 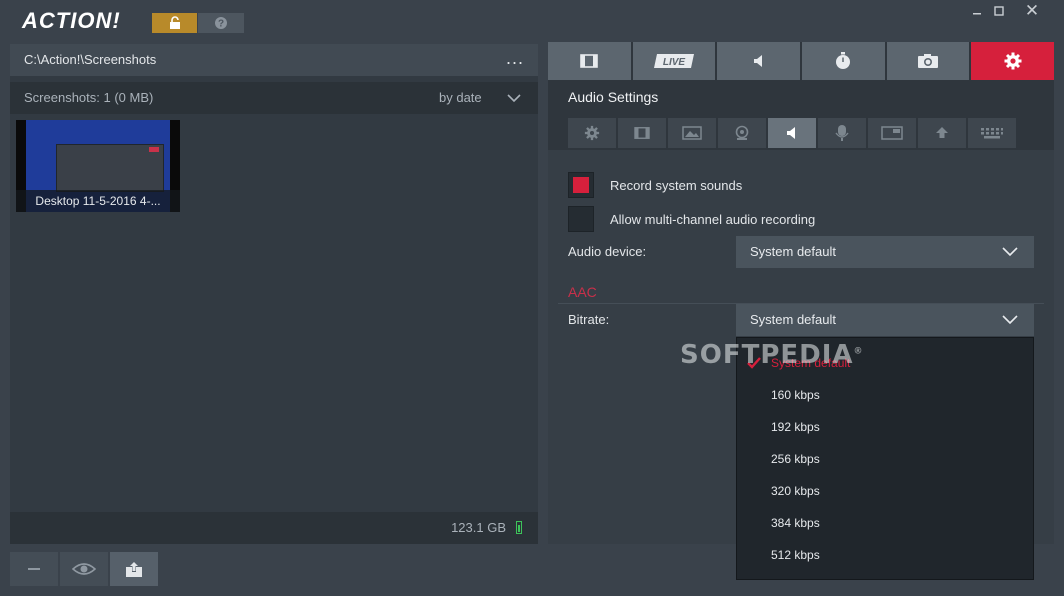 I want to click on storage-level-icon, so click(x=519, y=527).